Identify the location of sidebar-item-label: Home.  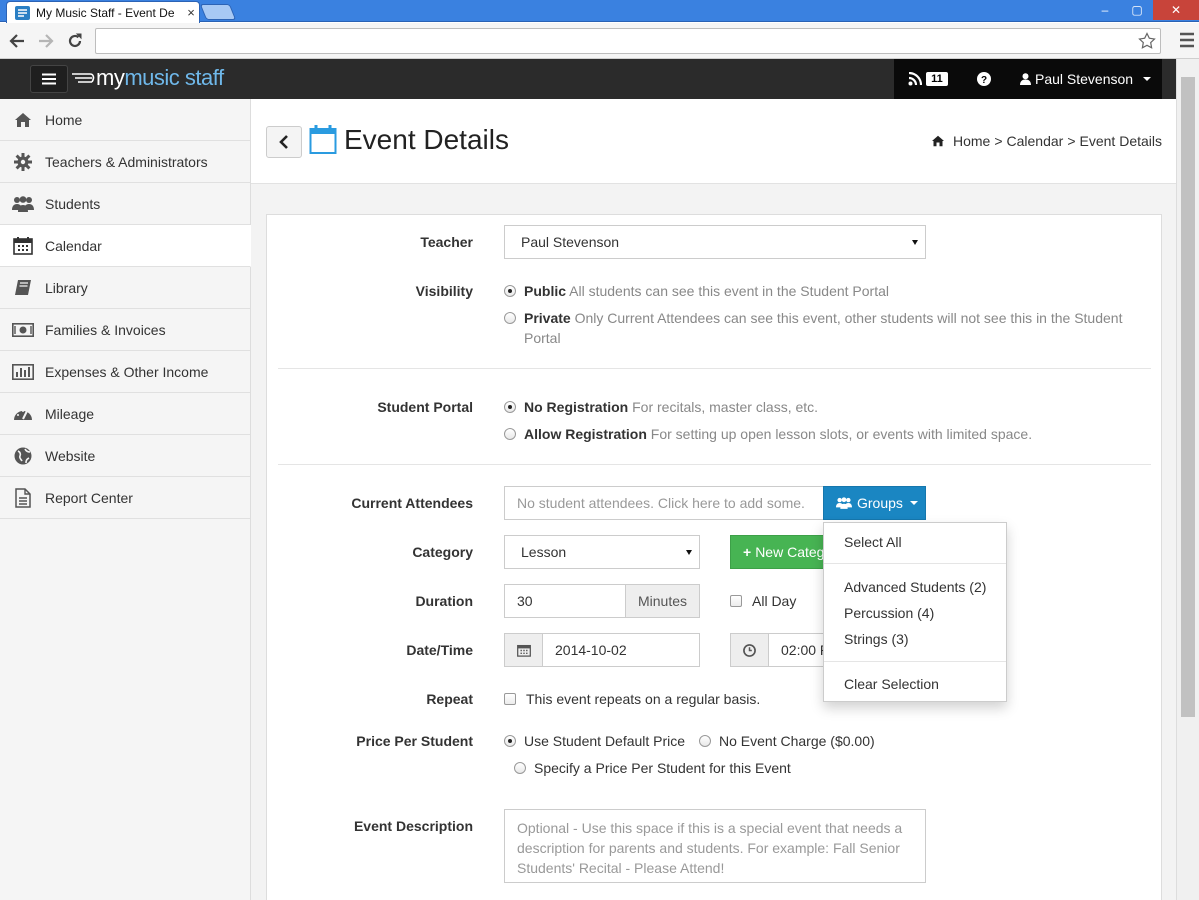
(64, 119).